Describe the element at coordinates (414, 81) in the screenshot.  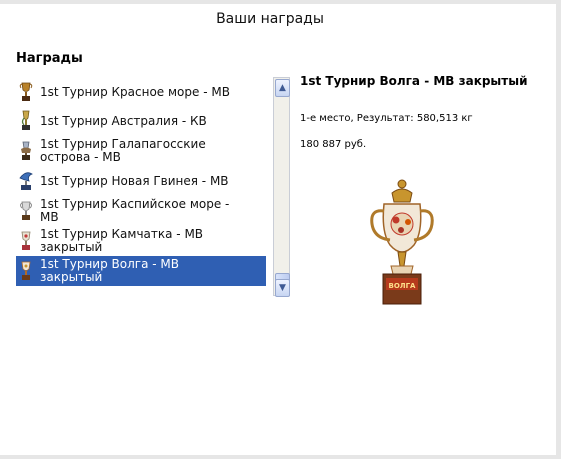
I see `award-detail-title: 1st Турнир Волга - МВ закрытый` at that location.